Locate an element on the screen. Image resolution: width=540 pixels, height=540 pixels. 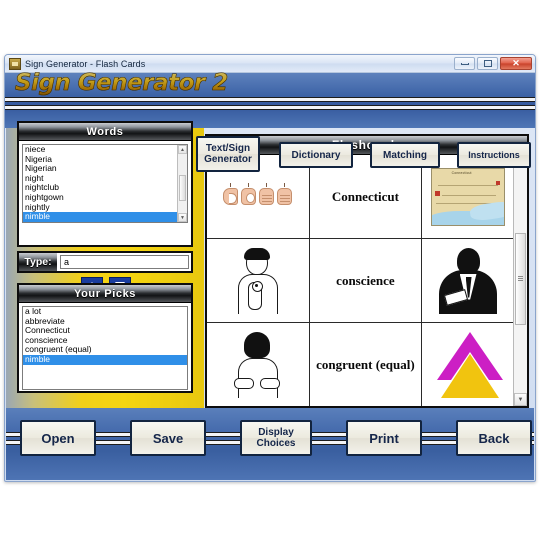
display-choices-line2: Choices is located at coordinates (276, 443).